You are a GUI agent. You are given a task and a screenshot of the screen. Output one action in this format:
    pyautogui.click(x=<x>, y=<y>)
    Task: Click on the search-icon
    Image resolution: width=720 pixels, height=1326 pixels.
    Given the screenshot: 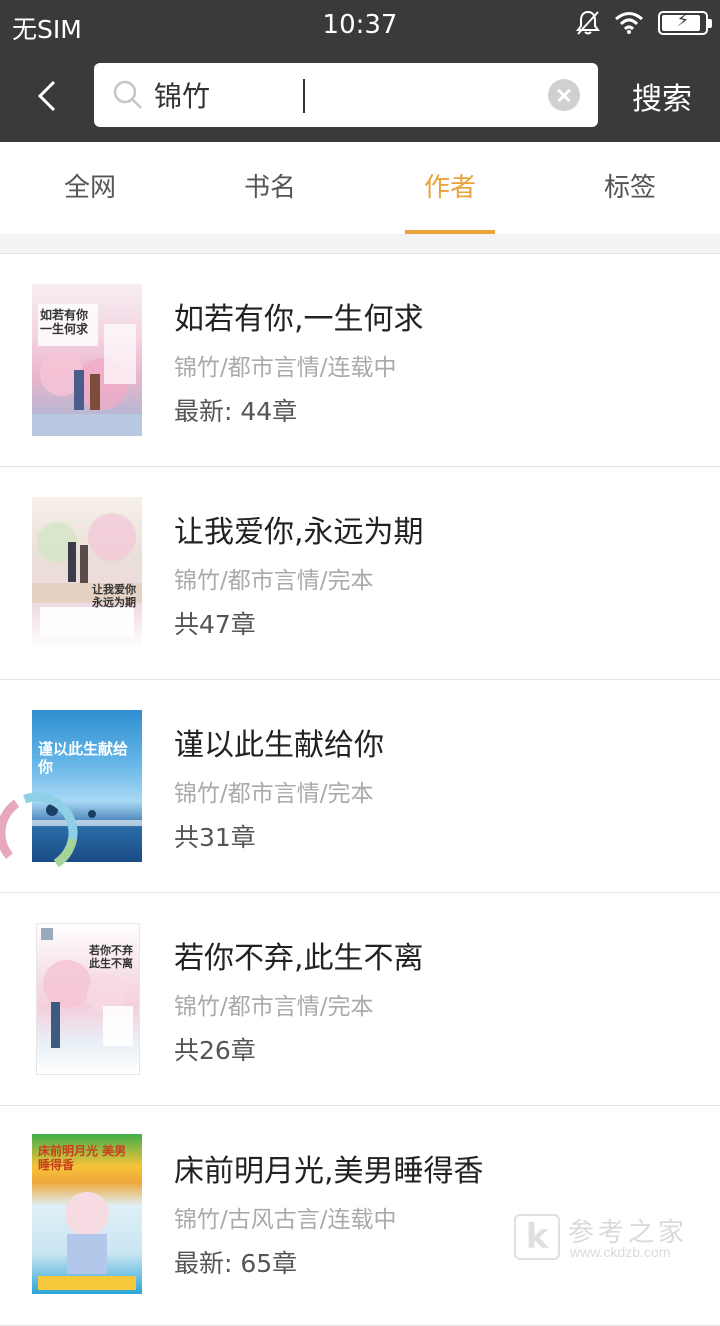 What is the action you would take?
    pyautogui.click(x=128, y=95)
    